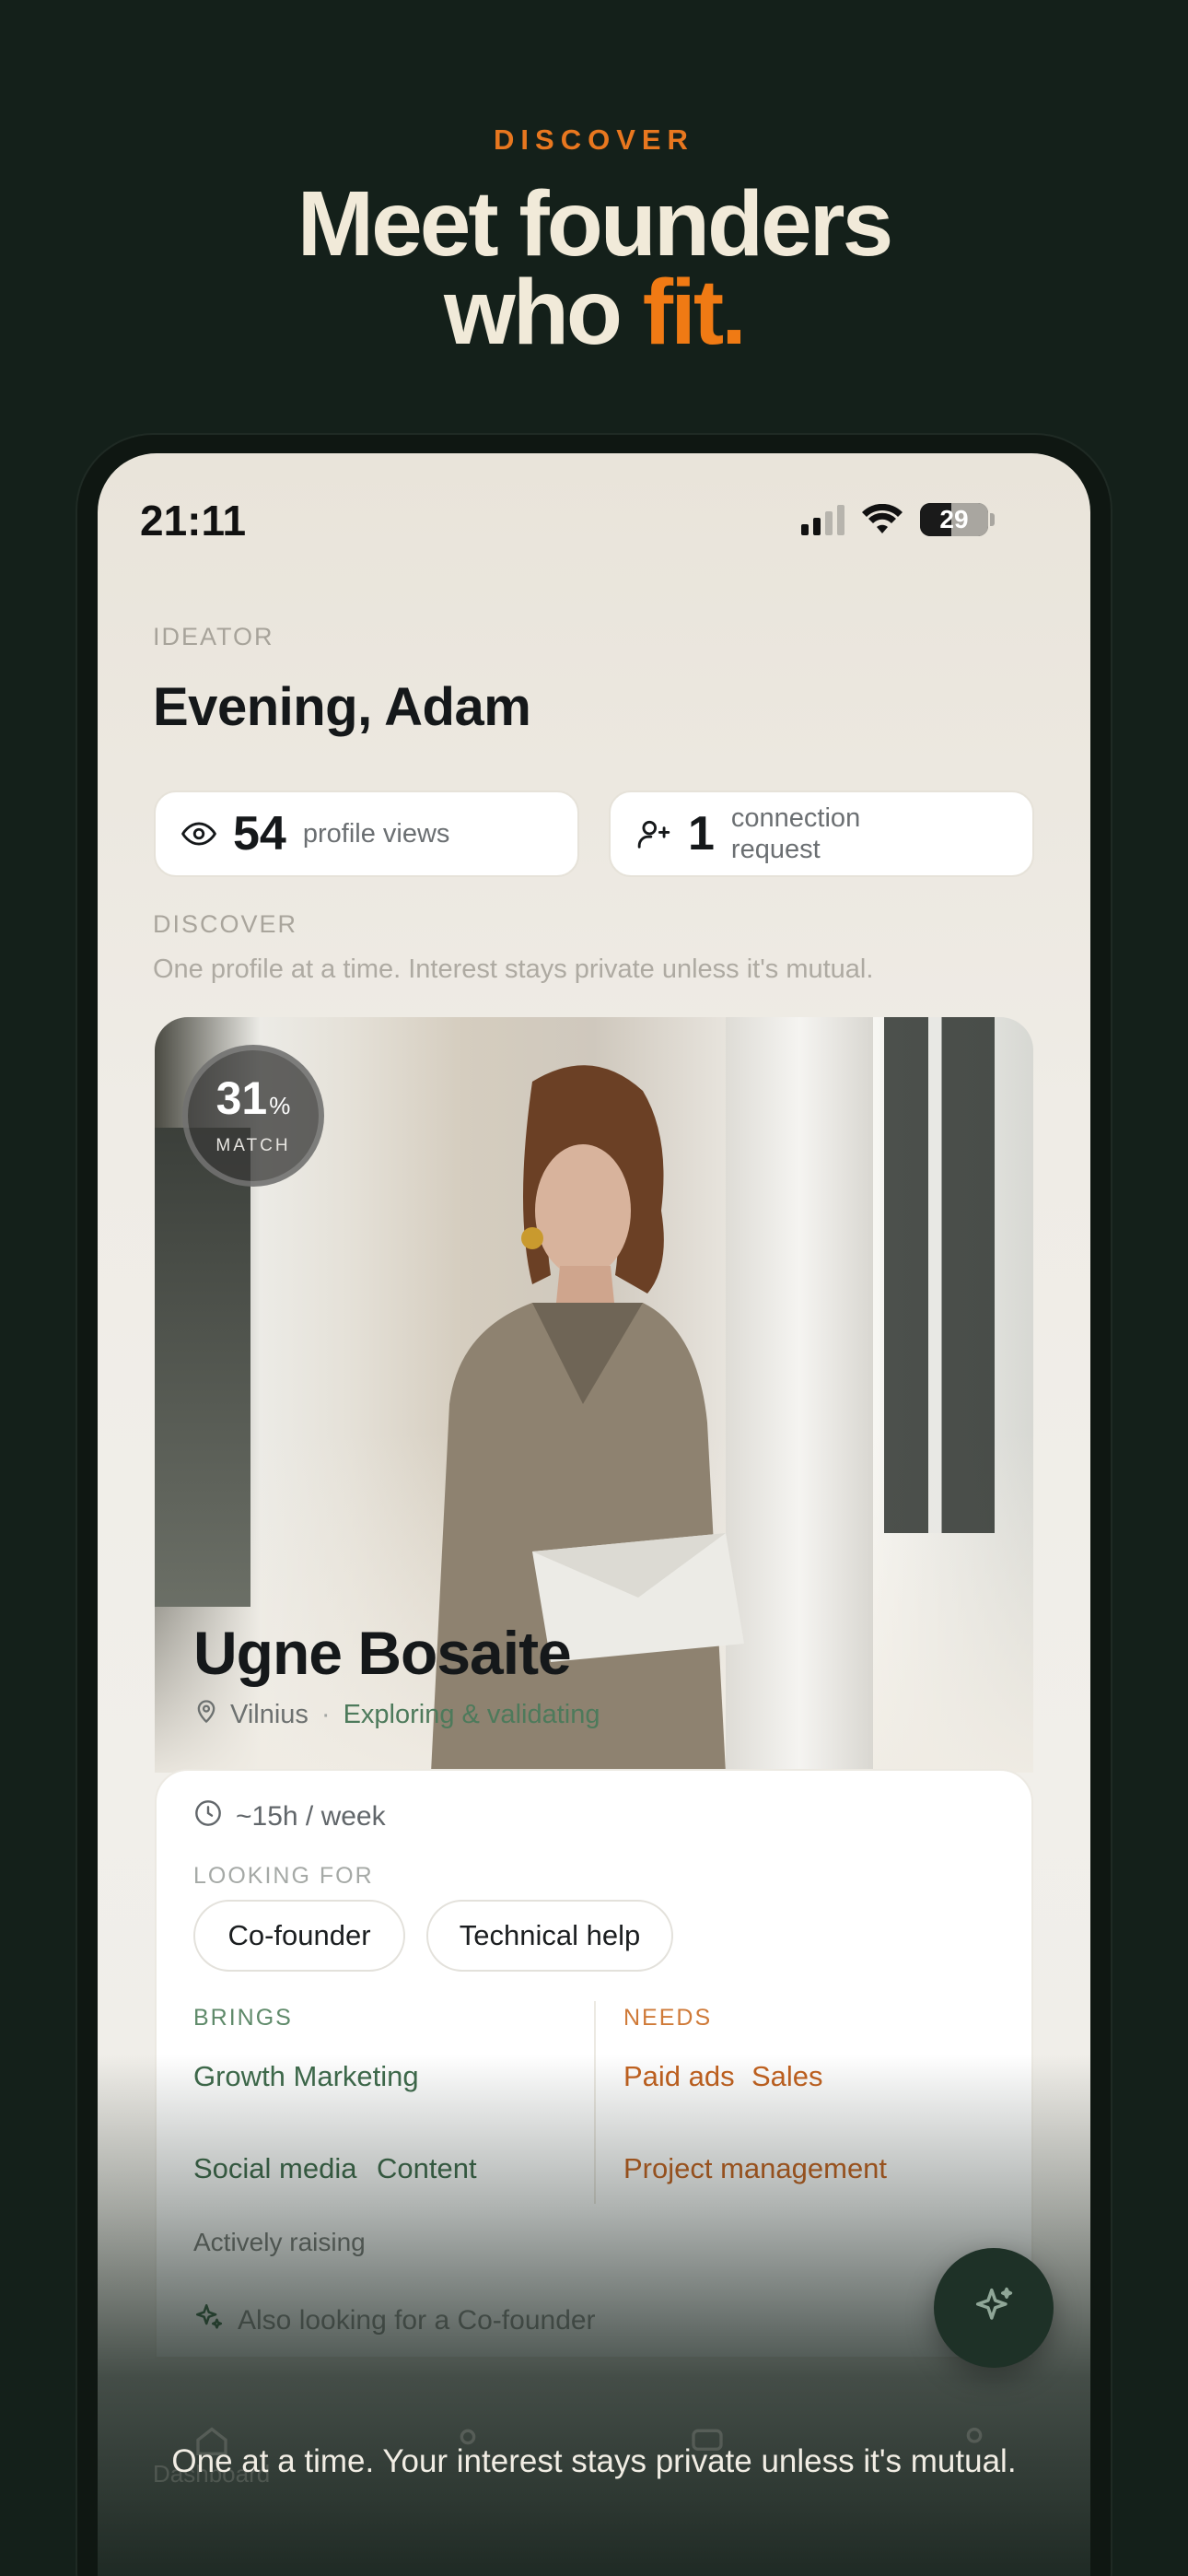  Describe the element at coordinates (253, 1145) in the screenshot. I see `match-label: MATCH` at that location.